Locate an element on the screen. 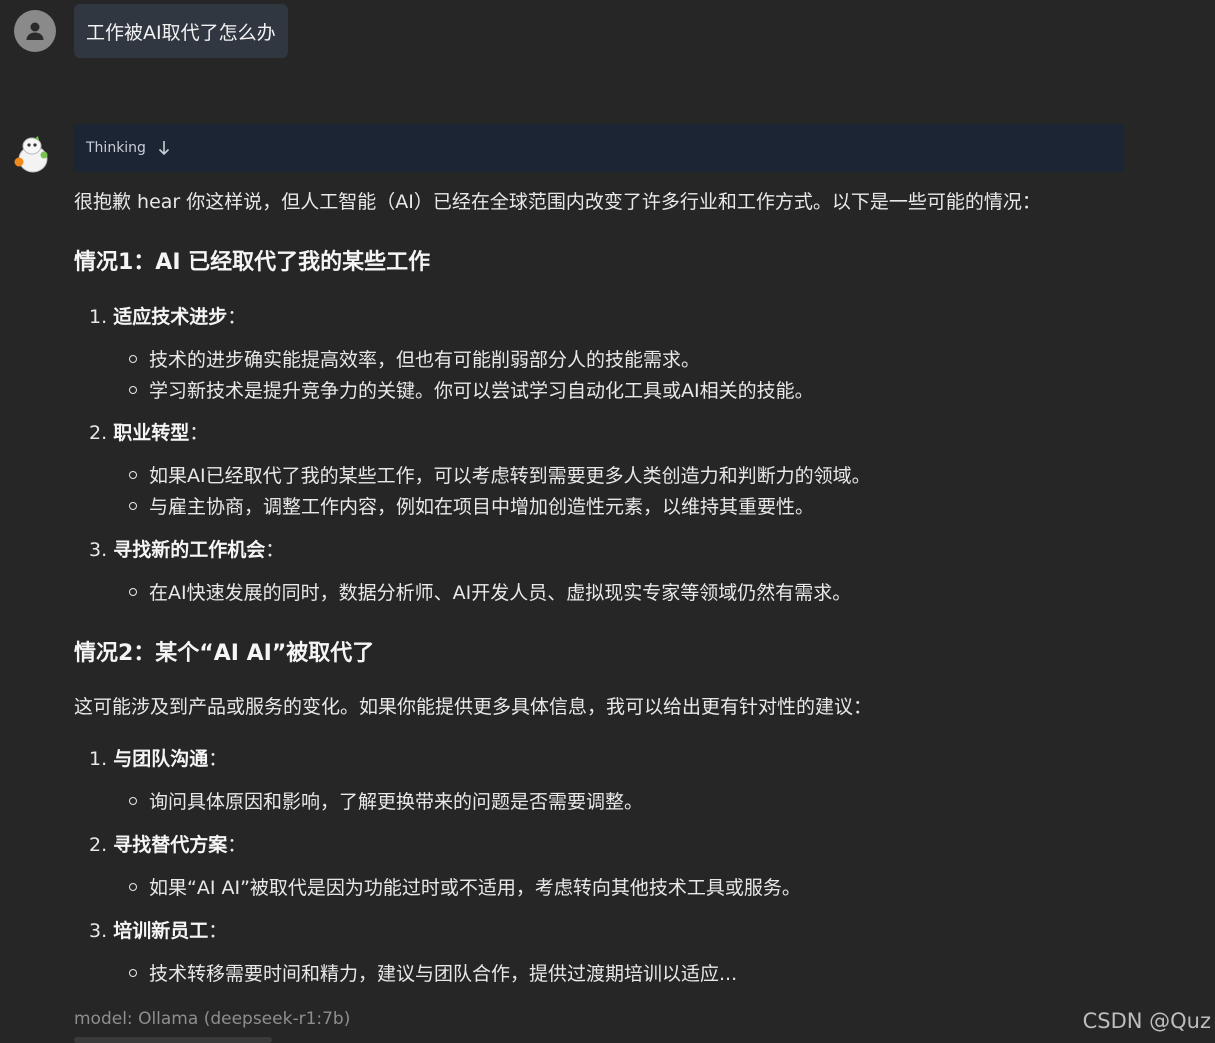 This screenshot has height=1043, width=1215. thinking-toggle: Thinking is located at coordinates (599, 148).